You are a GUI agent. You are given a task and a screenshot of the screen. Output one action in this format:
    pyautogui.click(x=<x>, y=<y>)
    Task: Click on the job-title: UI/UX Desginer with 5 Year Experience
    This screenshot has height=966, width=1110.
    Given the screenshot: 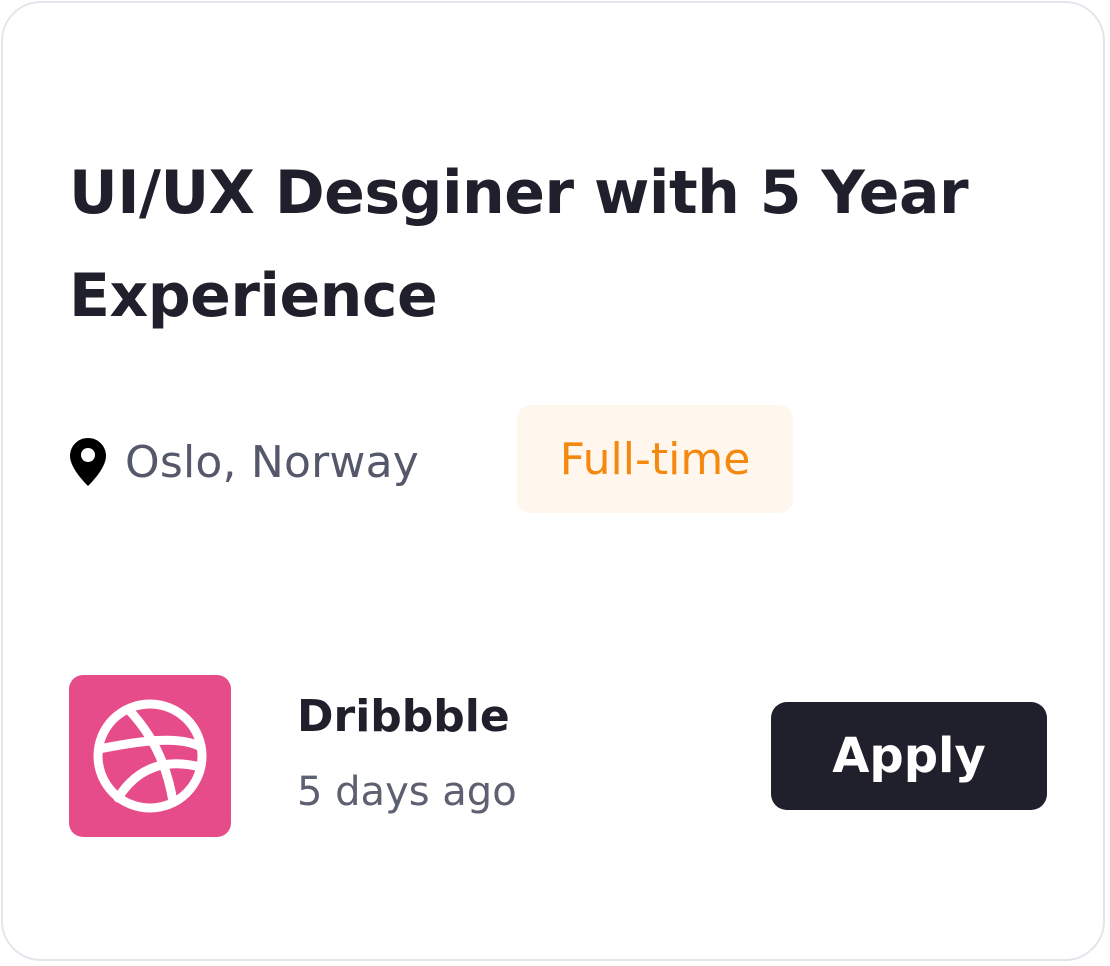 What is the action you would take?
    pyautogui.click(x=519, y=244)
    